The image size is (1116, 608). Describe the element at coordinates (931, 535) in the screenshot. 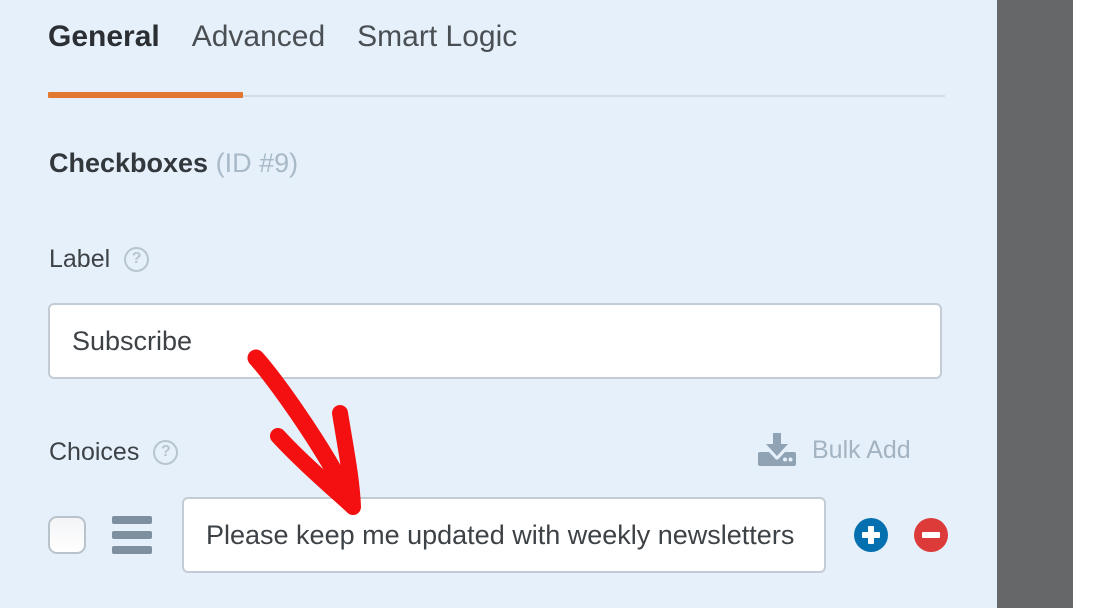

I see `minus-circle-icon` at that location.